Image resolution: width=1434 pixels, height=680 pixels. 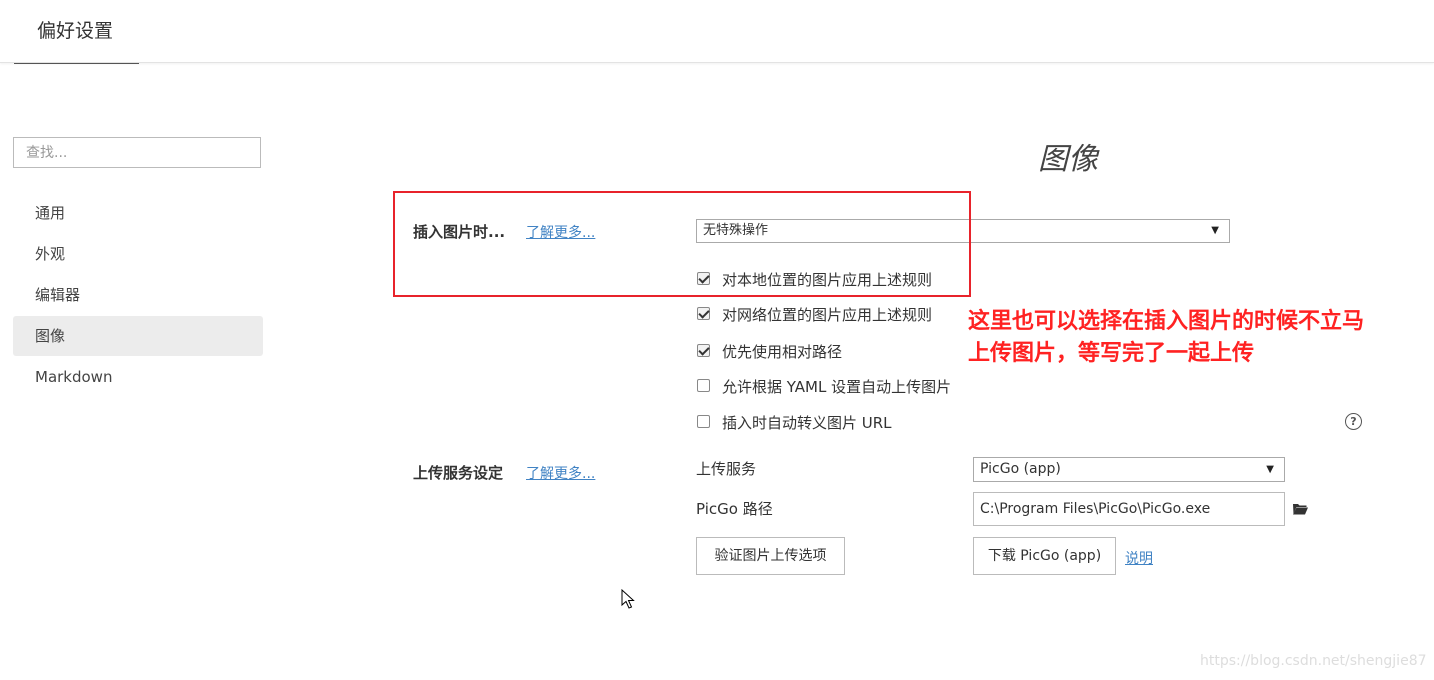 What do you see at coordinates (137, 152) in the screenshot?
I see `search-input` at bounding box center [137, 152].